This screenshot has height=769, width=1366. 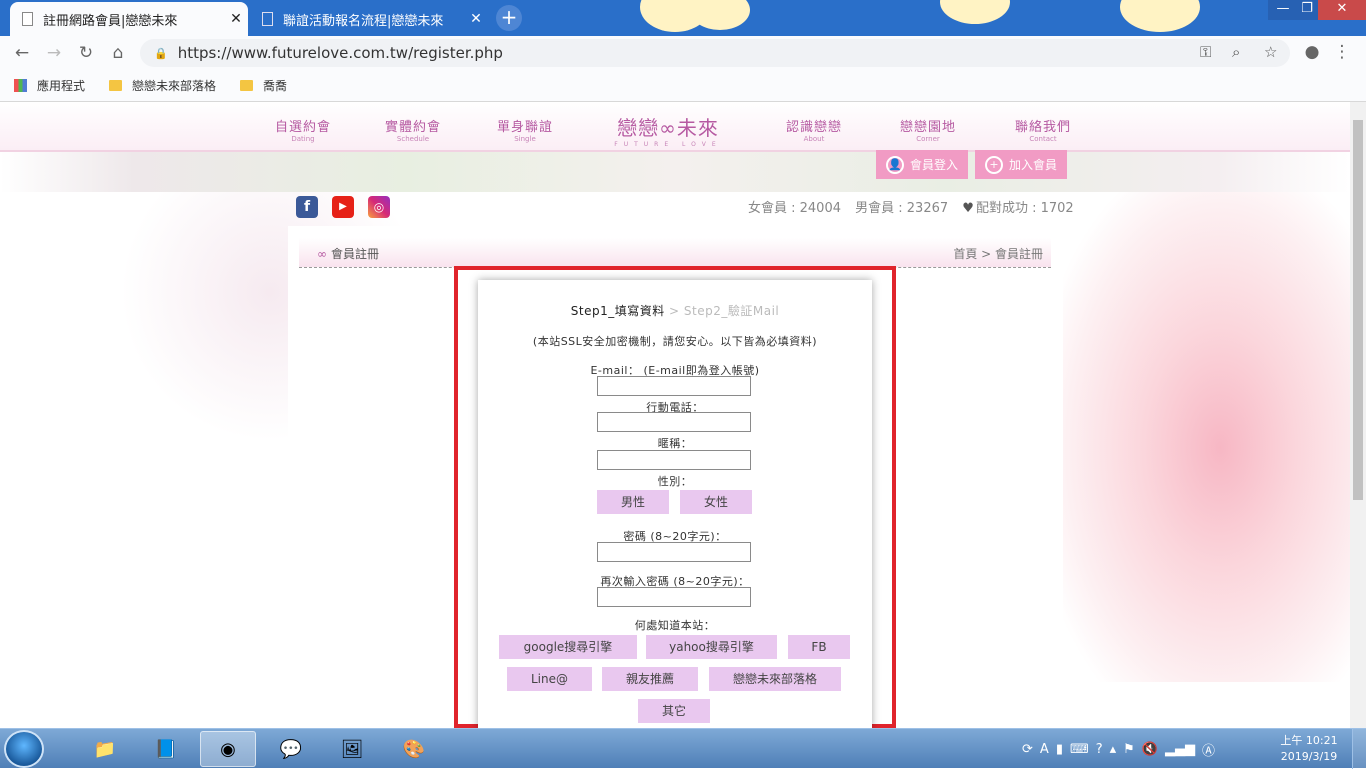 What do you see at coordinates (322, 254) in the screenshot?
I see `infinity-icon: ∞` at bounding box center [322, 254].